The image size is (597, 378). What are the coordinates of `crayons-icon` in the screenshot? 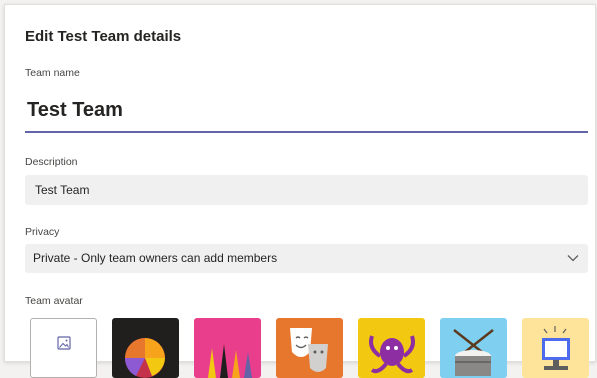 It's located at (230, 361).